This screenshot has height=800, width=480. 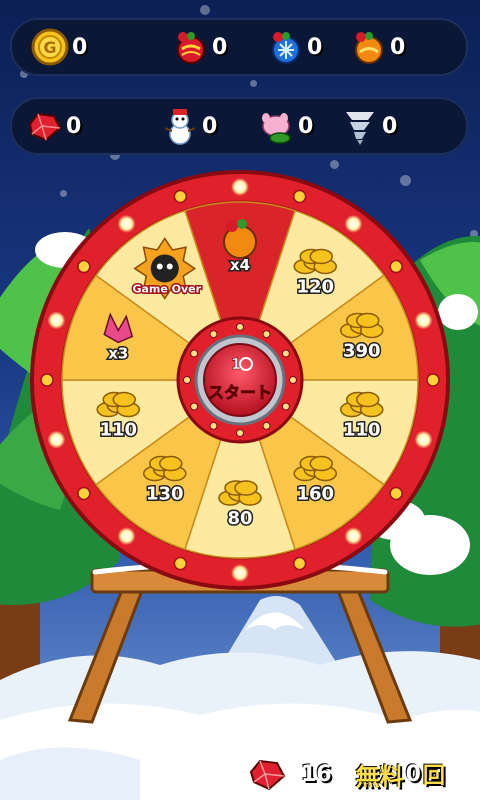 I want to click on red-gem-icon, so click(x=267, y=775).